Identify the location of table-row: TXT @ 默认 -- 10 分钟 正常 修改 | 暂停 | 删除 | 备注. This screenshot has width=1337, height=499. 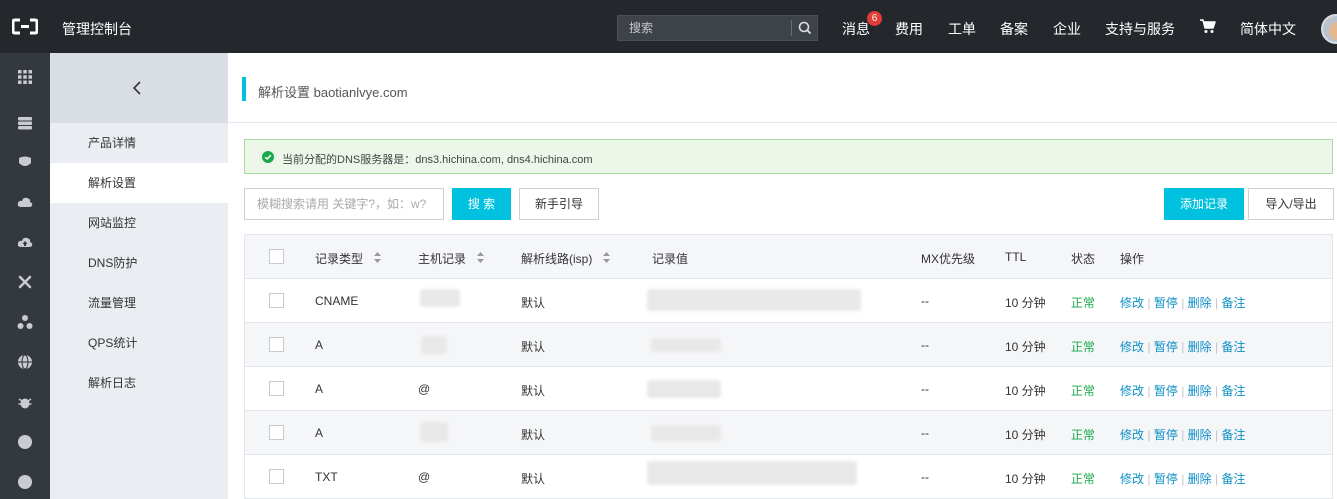
(788, 477).